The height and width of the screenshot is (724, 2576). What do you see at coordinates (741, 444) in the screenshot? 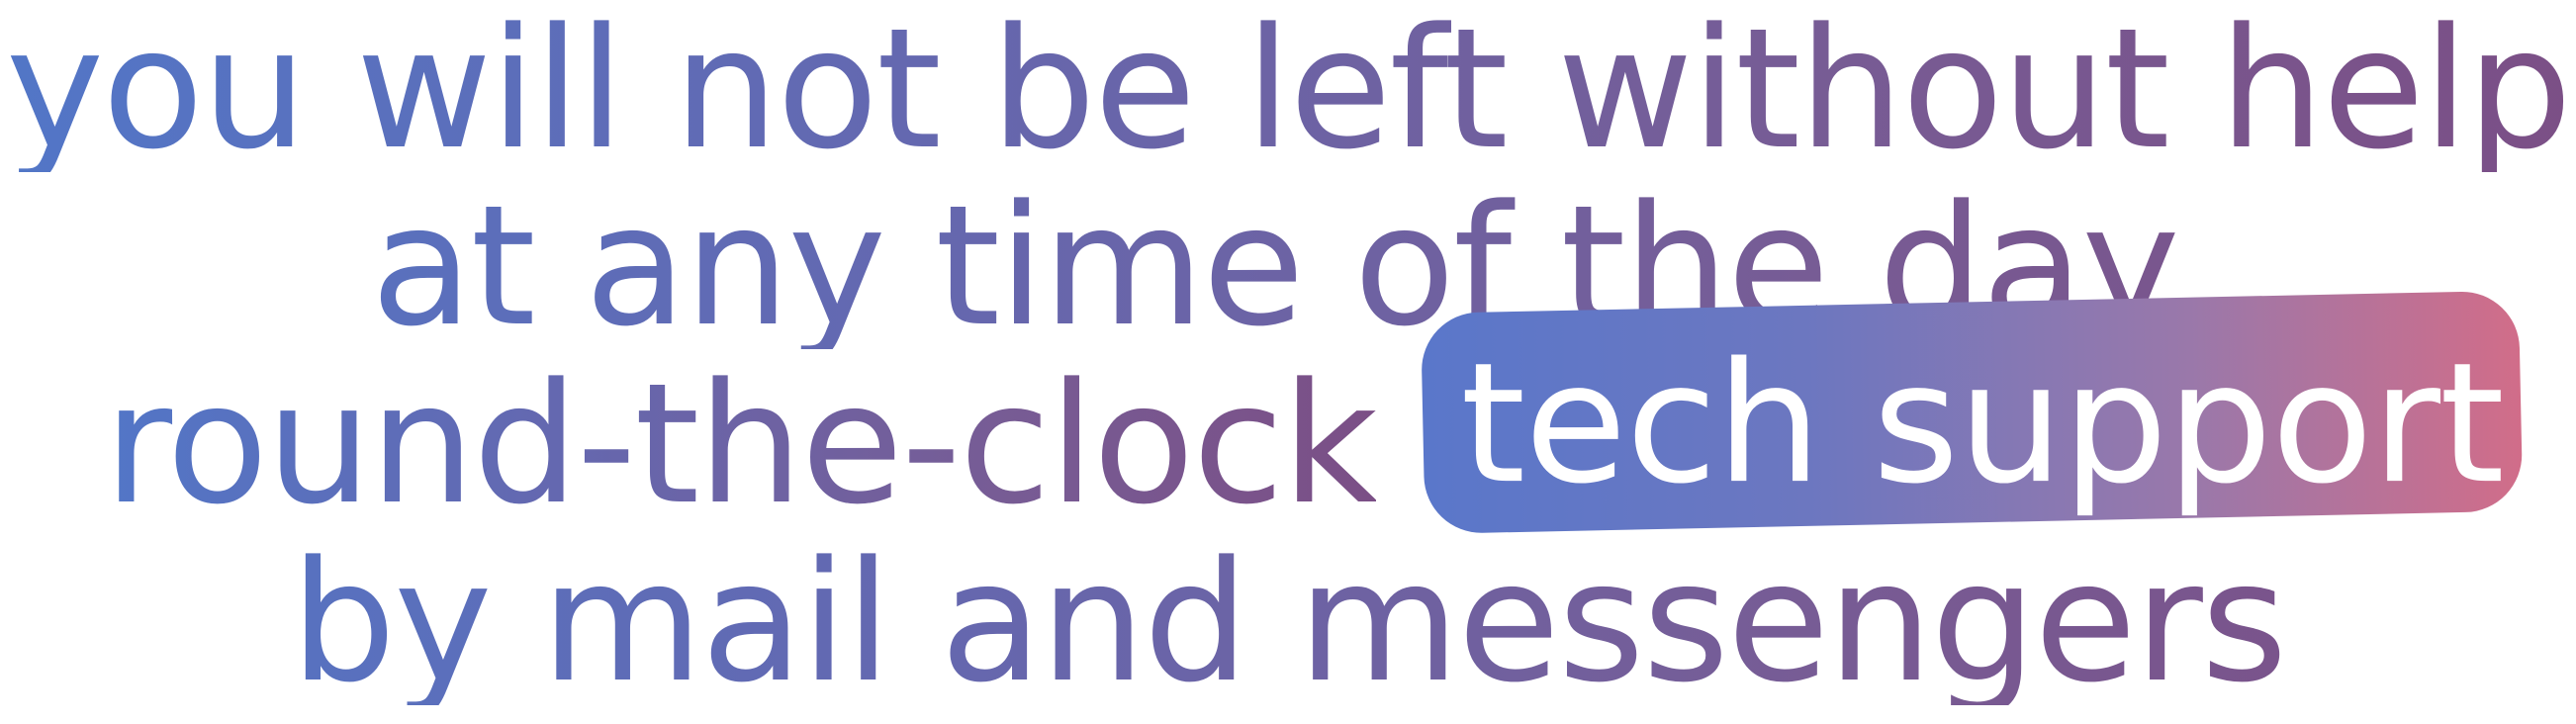
I see `headline-line-3: round-the-clock` at bounding box center [741, 444].